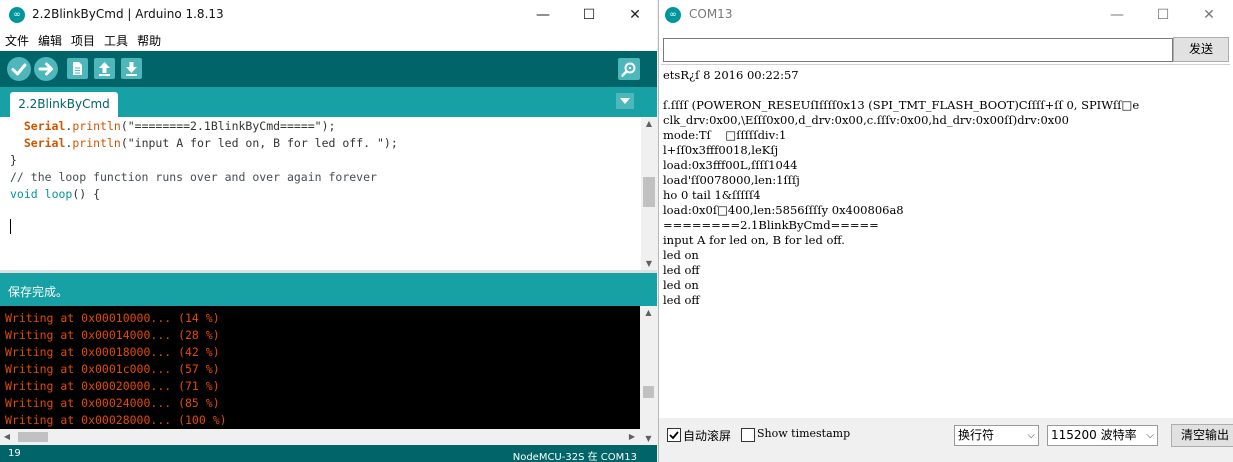 The width and height of the screenshot is (1233, 462). What do you see at coordinates (721, 150) in the screenshot?
I see `serial-line: l+ſſ0x3fff0018,leKſj` at bounding box center [721, 150].